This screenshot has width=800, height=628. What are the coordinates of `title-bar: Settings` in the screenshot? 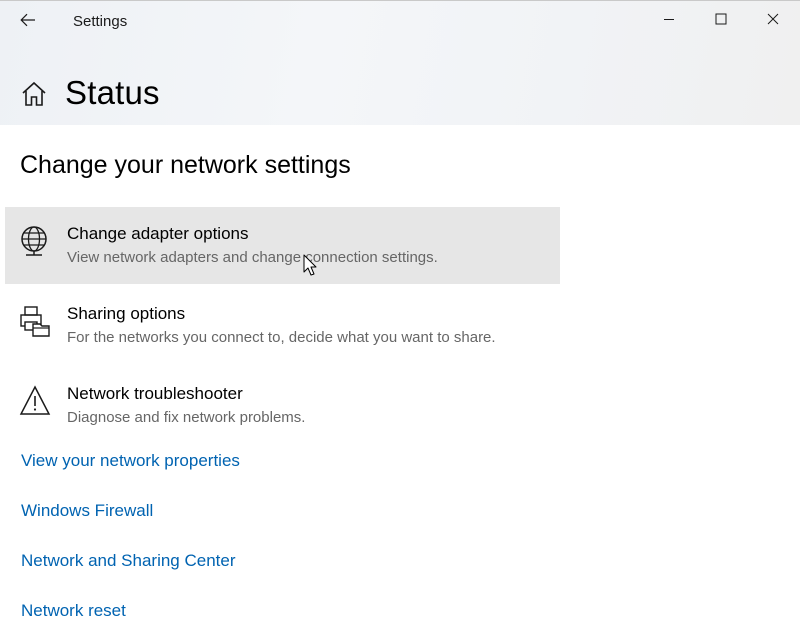 It's located at (400, 20).